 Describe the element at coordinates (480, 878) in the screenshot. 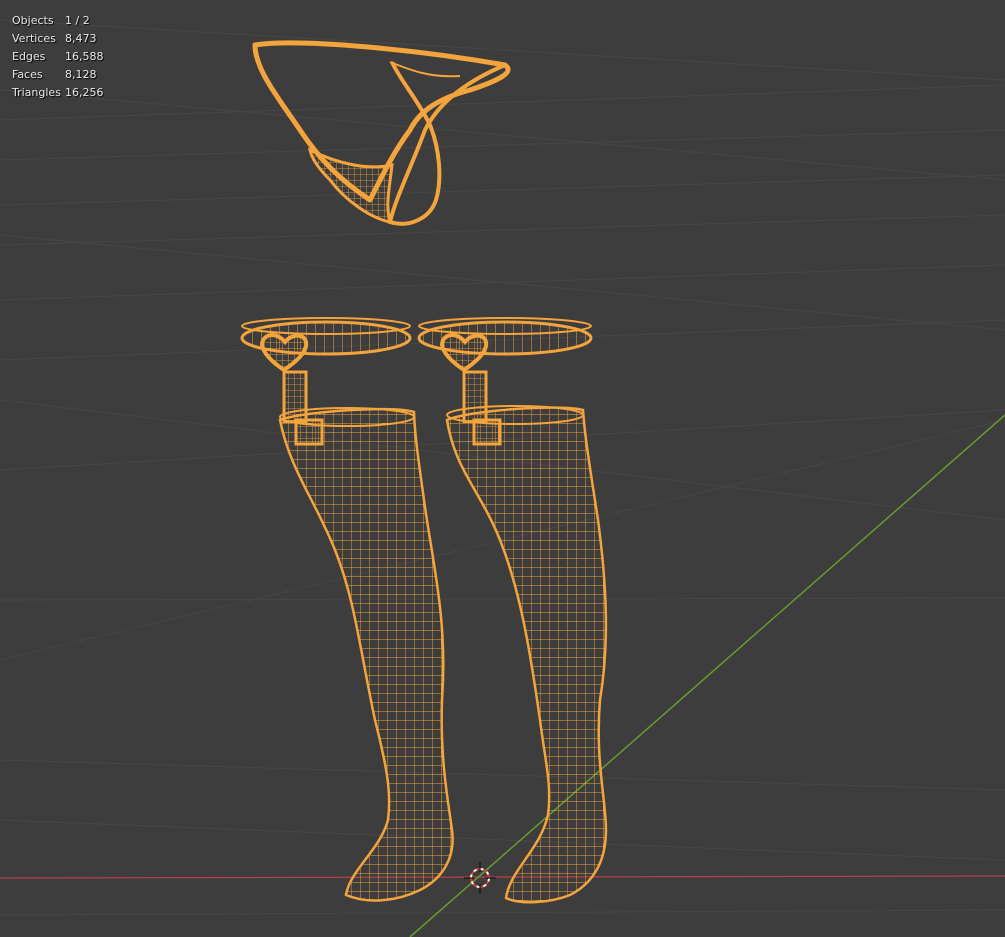

I see `3d-cursor-icon` at that location.